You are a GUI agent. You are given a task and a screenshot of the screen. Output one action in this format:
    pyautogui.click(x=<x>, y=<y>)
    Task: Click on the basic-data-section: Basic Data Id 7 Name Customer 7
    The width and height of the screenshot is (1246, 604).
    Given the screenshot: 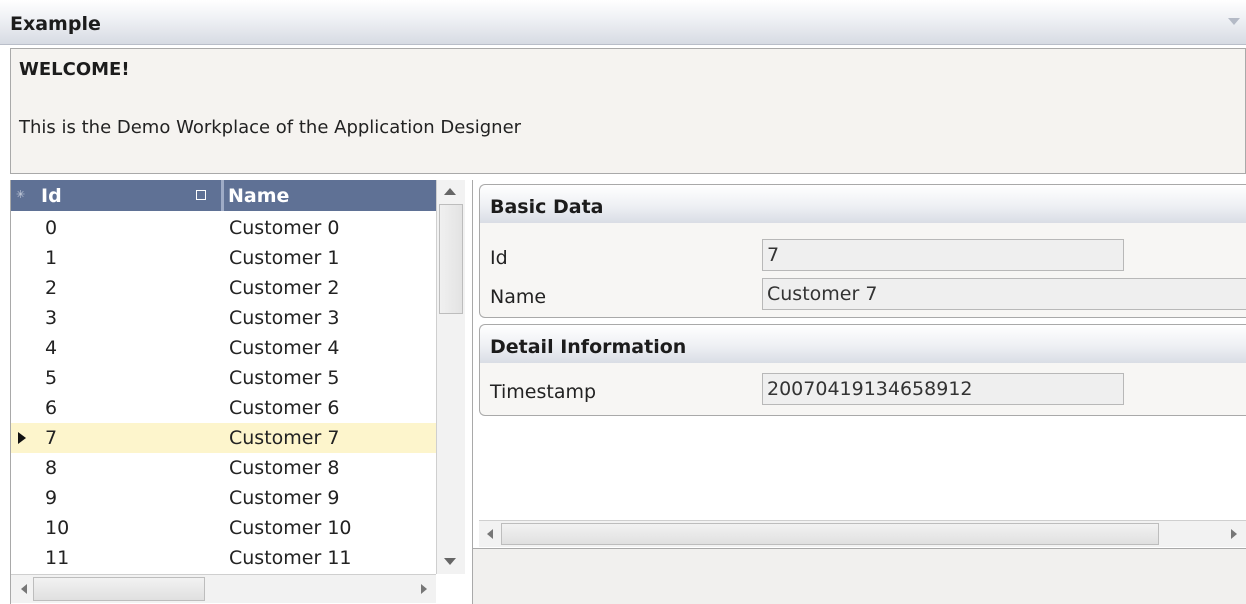 What is the action you would take?
    pyautogui.click(x=862, y=251)
    